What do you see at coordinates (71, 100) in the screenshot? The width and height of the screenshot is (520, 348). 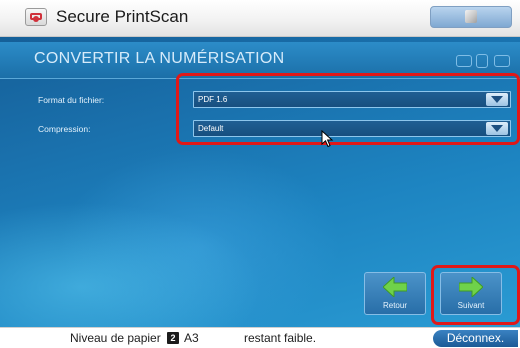 I see `file-format-label: Format du fichier:` at bounding box center [71, 100].